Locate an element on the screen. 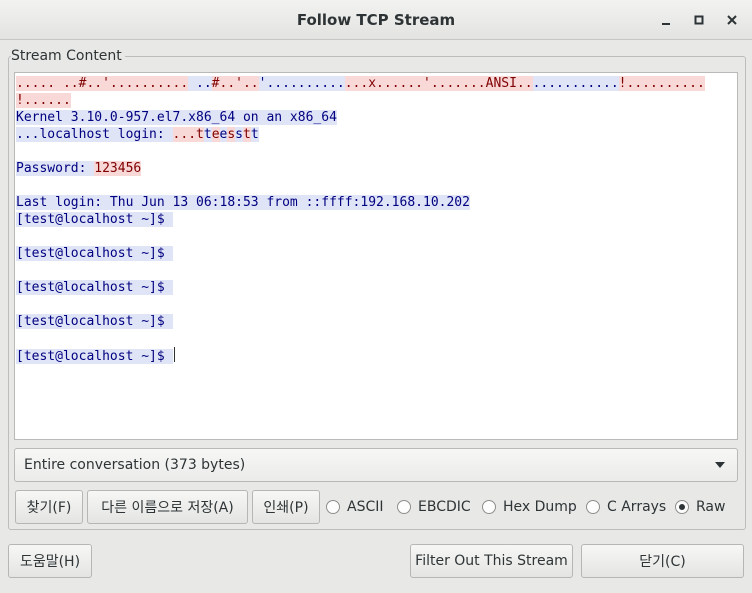 Image resolution: width=752 pixels, height=593 pixels. client-data: ...x......'.......ANSI.. is located at coordinates (438, 83).